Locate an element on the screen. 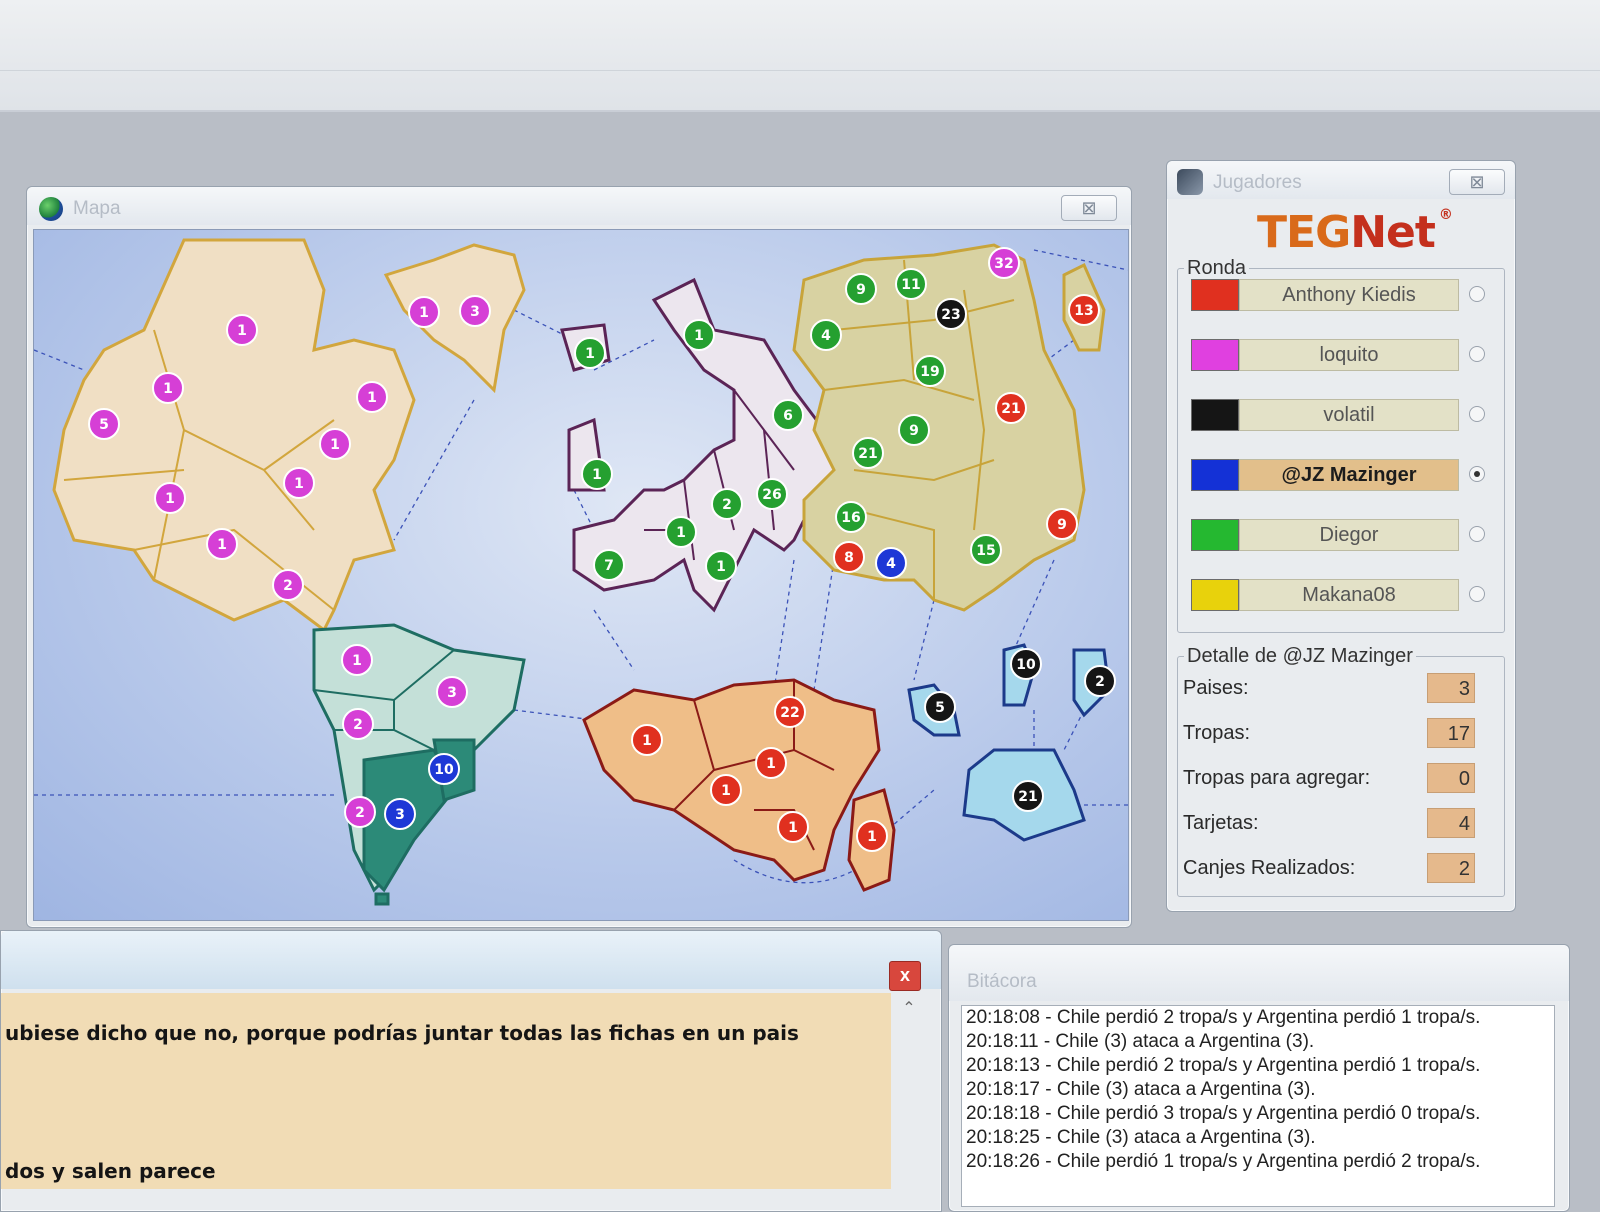  stat-value: 2 is located at coordinates (1451, 868).